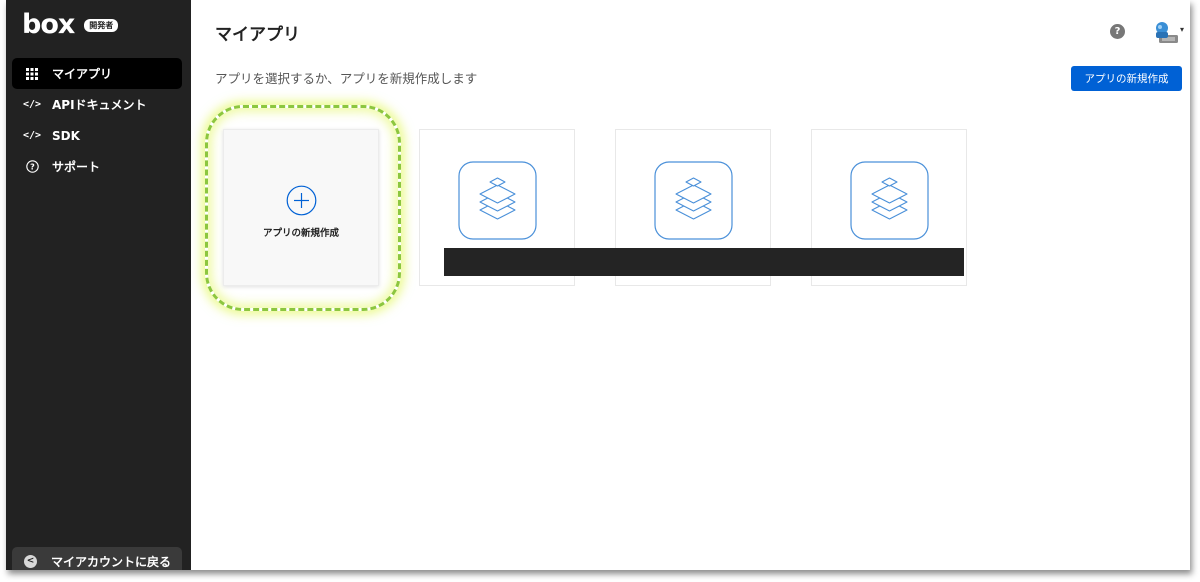 This screenshot has height=582, width=1200. What do you see at coordinates (346, 78) in the screenshot?
I see `page-subtitle: アプリを選択するか、アプリを新規作成します` at bounding box center [346, 78].